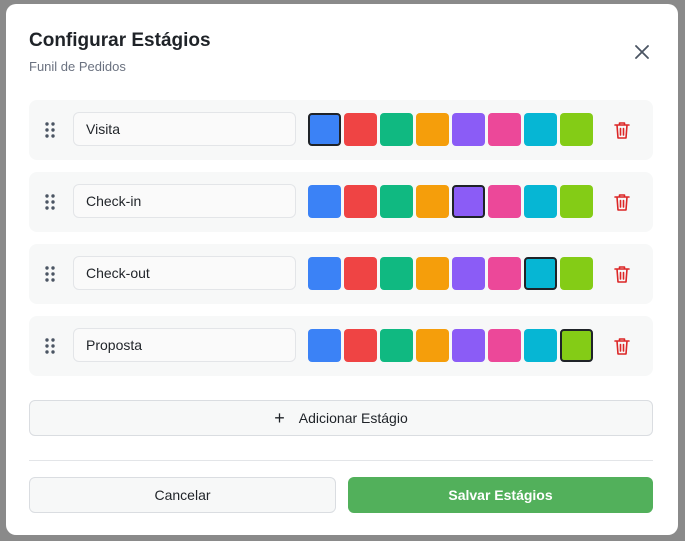 This screenshot has height=541, width=685. Describe the element at coordinates (182, 495) in the screenshot. I see `cancel-button: Cancelar` at that location.